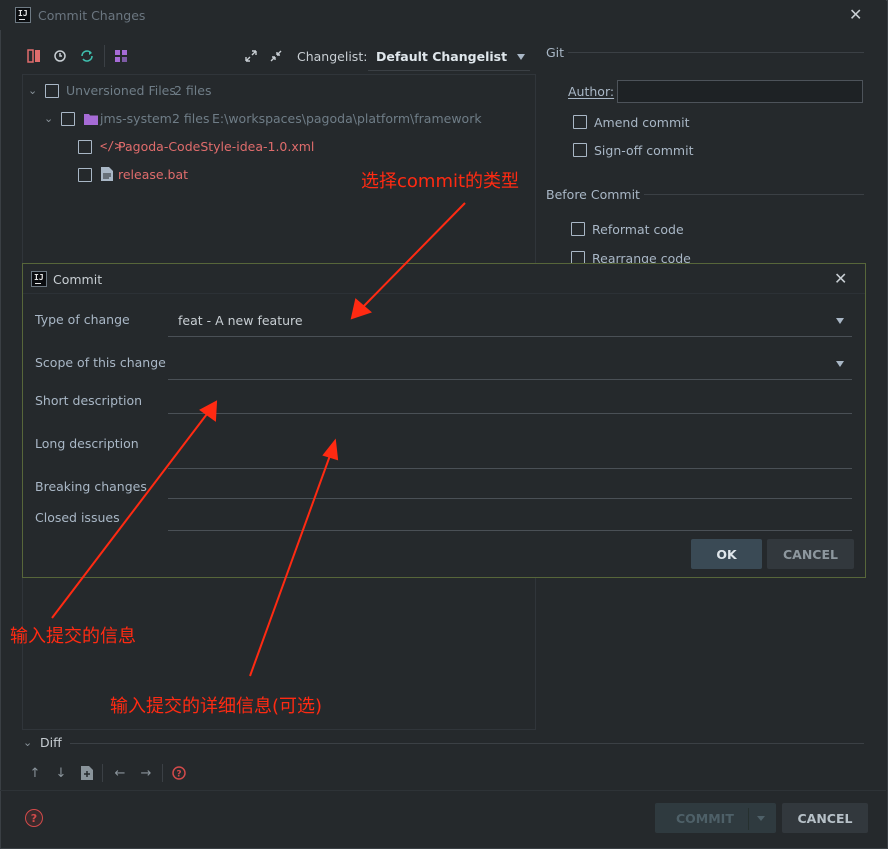  What do you see at coordinates (121, 90) in the screenshot?
I see `unversioned-files-label: Unversioned Files` at bounding box center [121, 90].